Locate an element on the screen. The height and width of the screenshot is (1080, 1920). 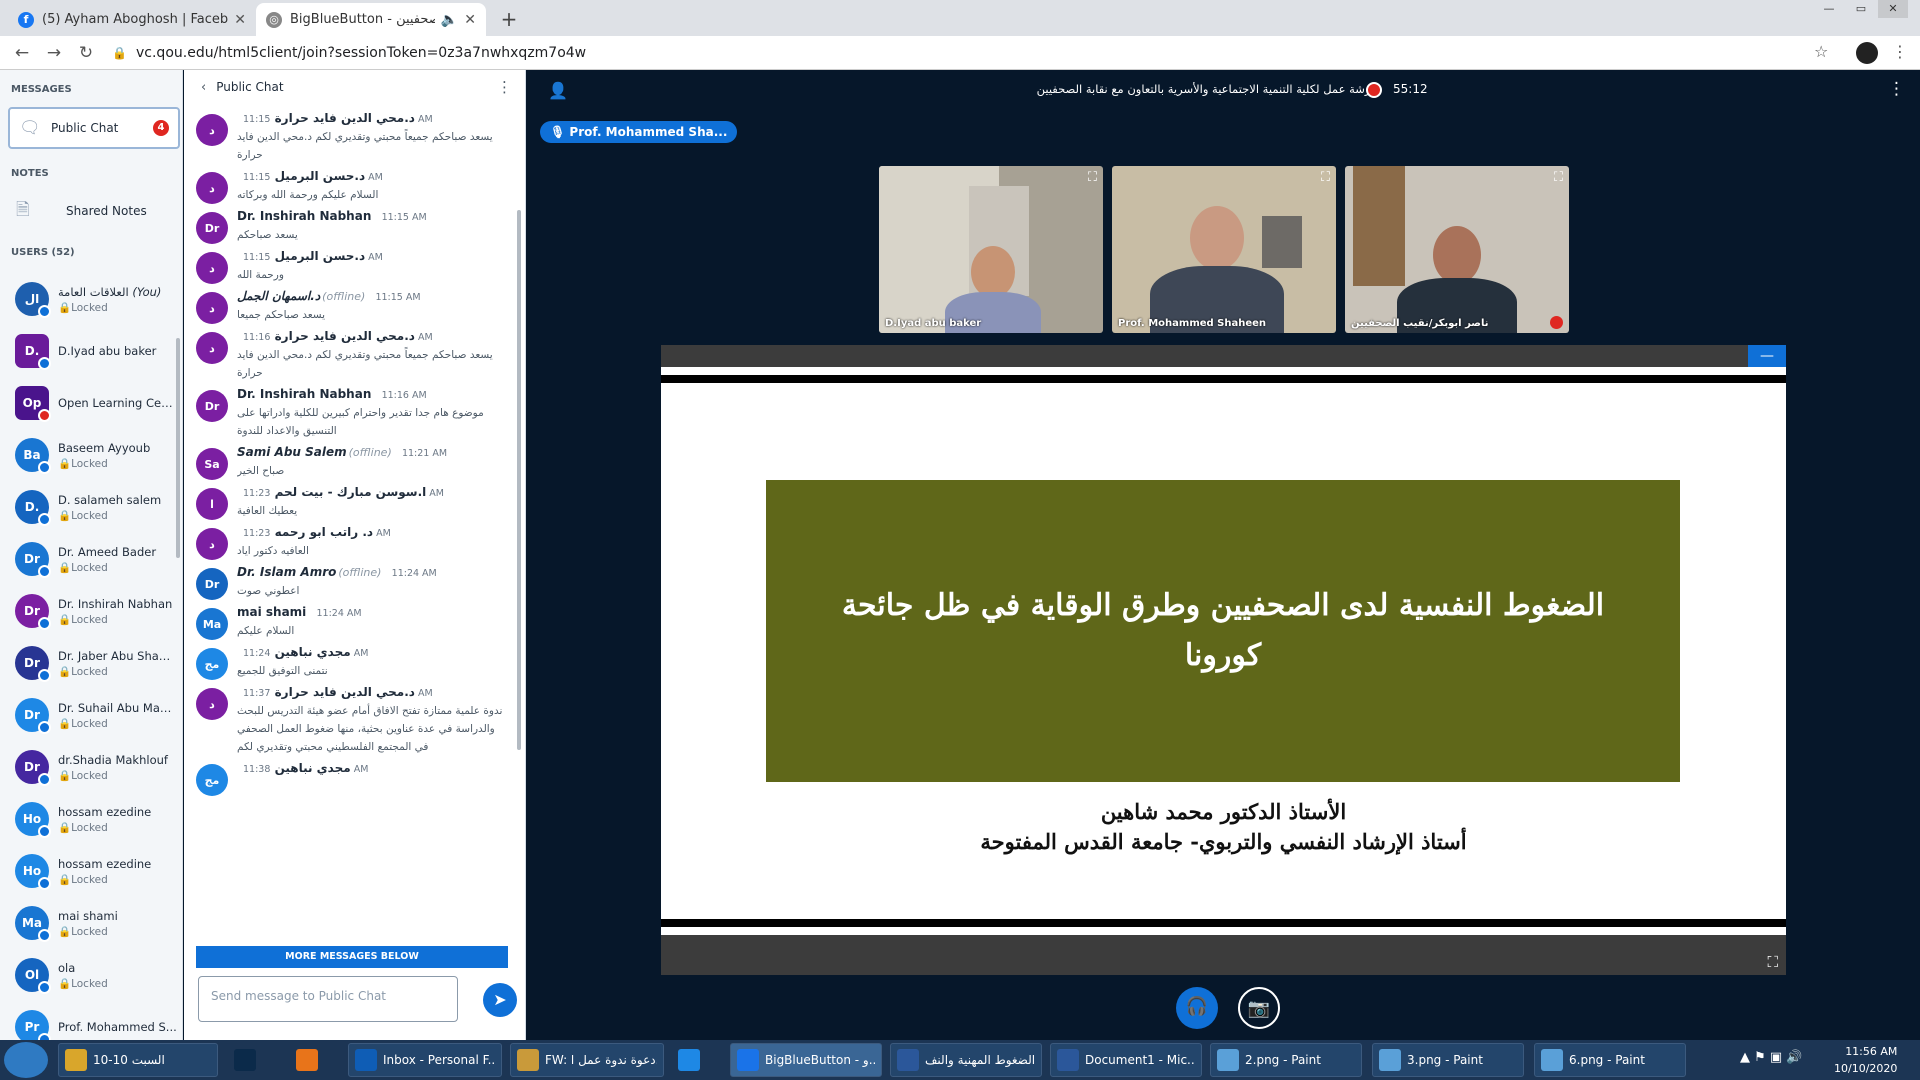
user-list-item: Dr Dr. Suhail Abu Maya... 🔒Locked is located at coordinates (90, 715).